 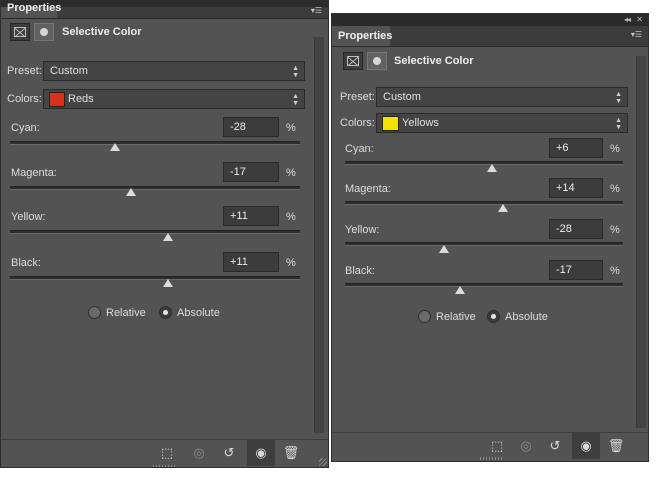 What do you see at coordinates (174, 99) in the screenshot?
I see `colors-dropdown: Reds ▲ ▼` at bounding box center [174, 99].